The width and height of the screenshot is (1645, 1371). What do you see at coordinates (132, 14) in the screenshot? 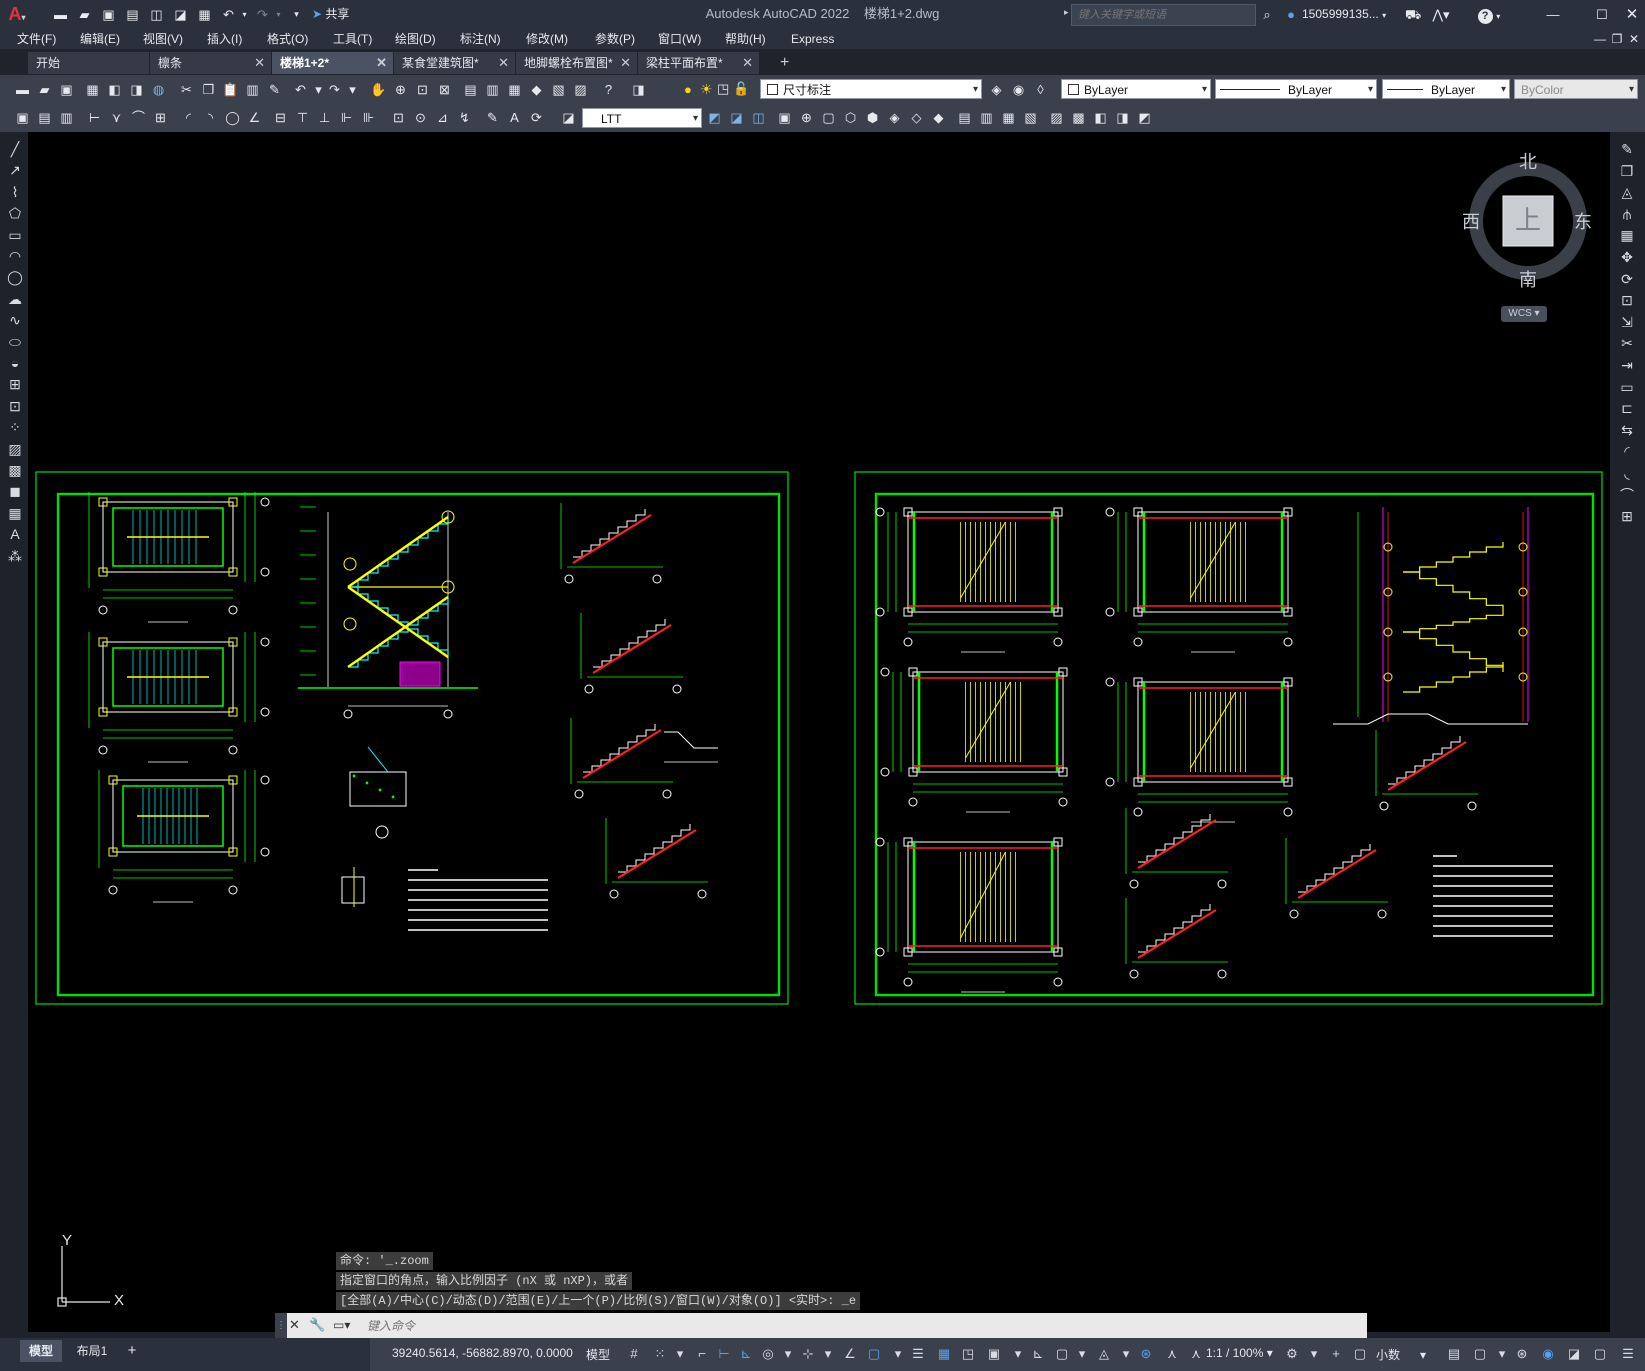
I see `save-as-icon: ▤` at bounding box center [132, 14].